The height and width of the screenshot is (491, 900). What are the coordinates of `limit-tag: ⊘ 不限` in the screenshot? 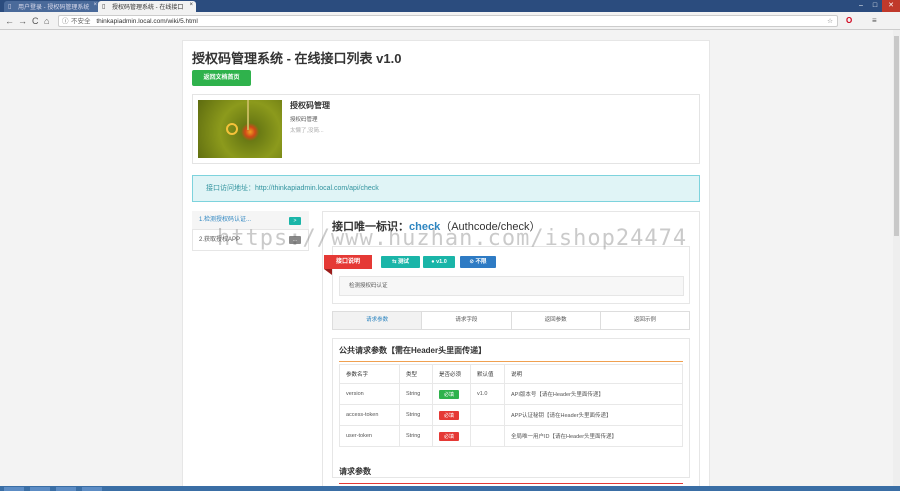 It's located at (478, 262).